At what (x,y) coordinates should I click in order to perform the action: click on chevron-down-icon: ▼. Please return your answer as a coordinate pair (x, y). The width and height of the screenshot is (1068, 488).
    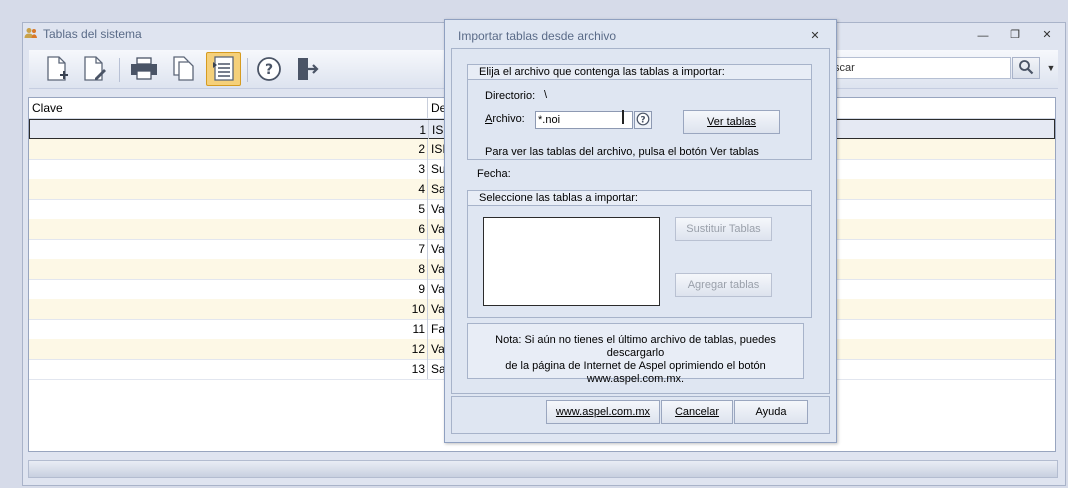
    Looking at the image, I should click on (1051, 68).